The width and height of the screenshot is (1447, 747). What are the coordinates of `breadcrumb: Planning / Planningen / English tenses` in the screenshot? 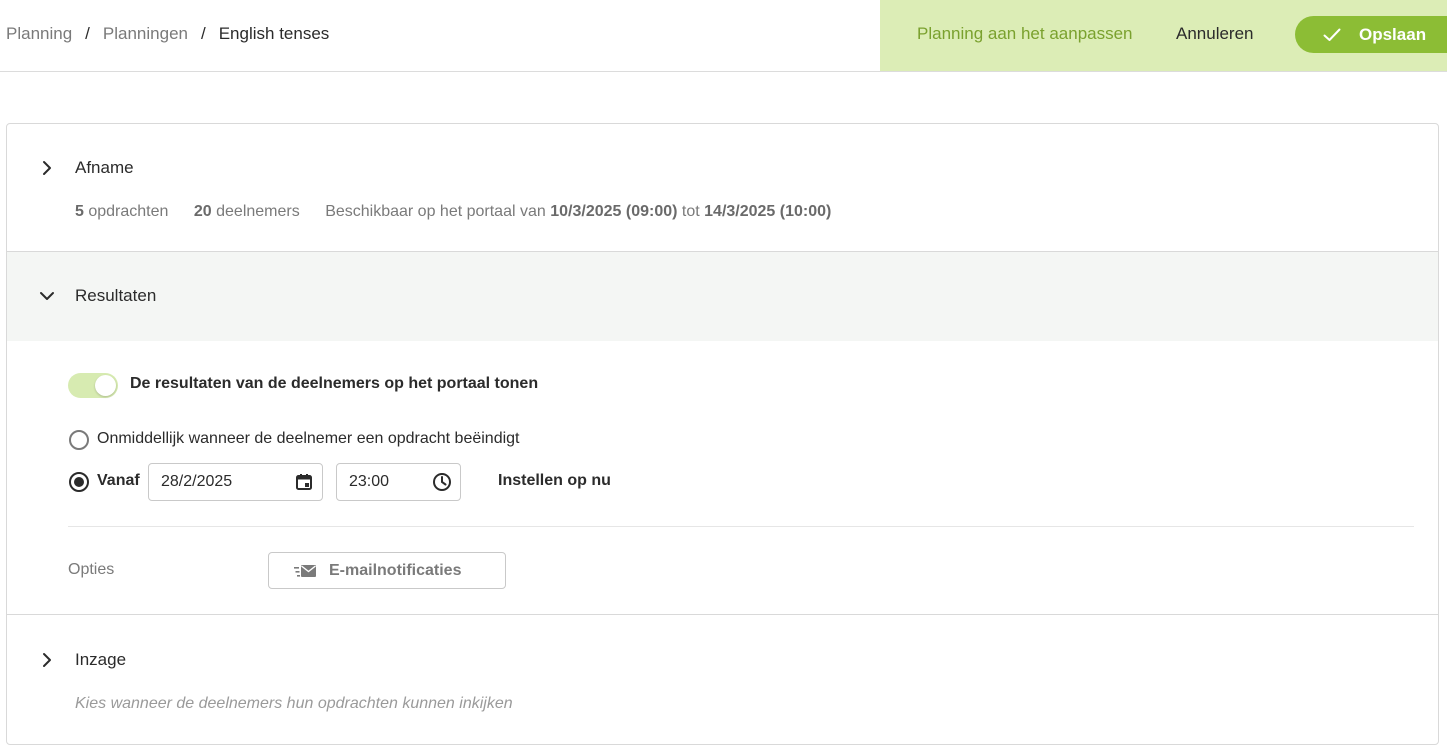 It's located at (167, 34).